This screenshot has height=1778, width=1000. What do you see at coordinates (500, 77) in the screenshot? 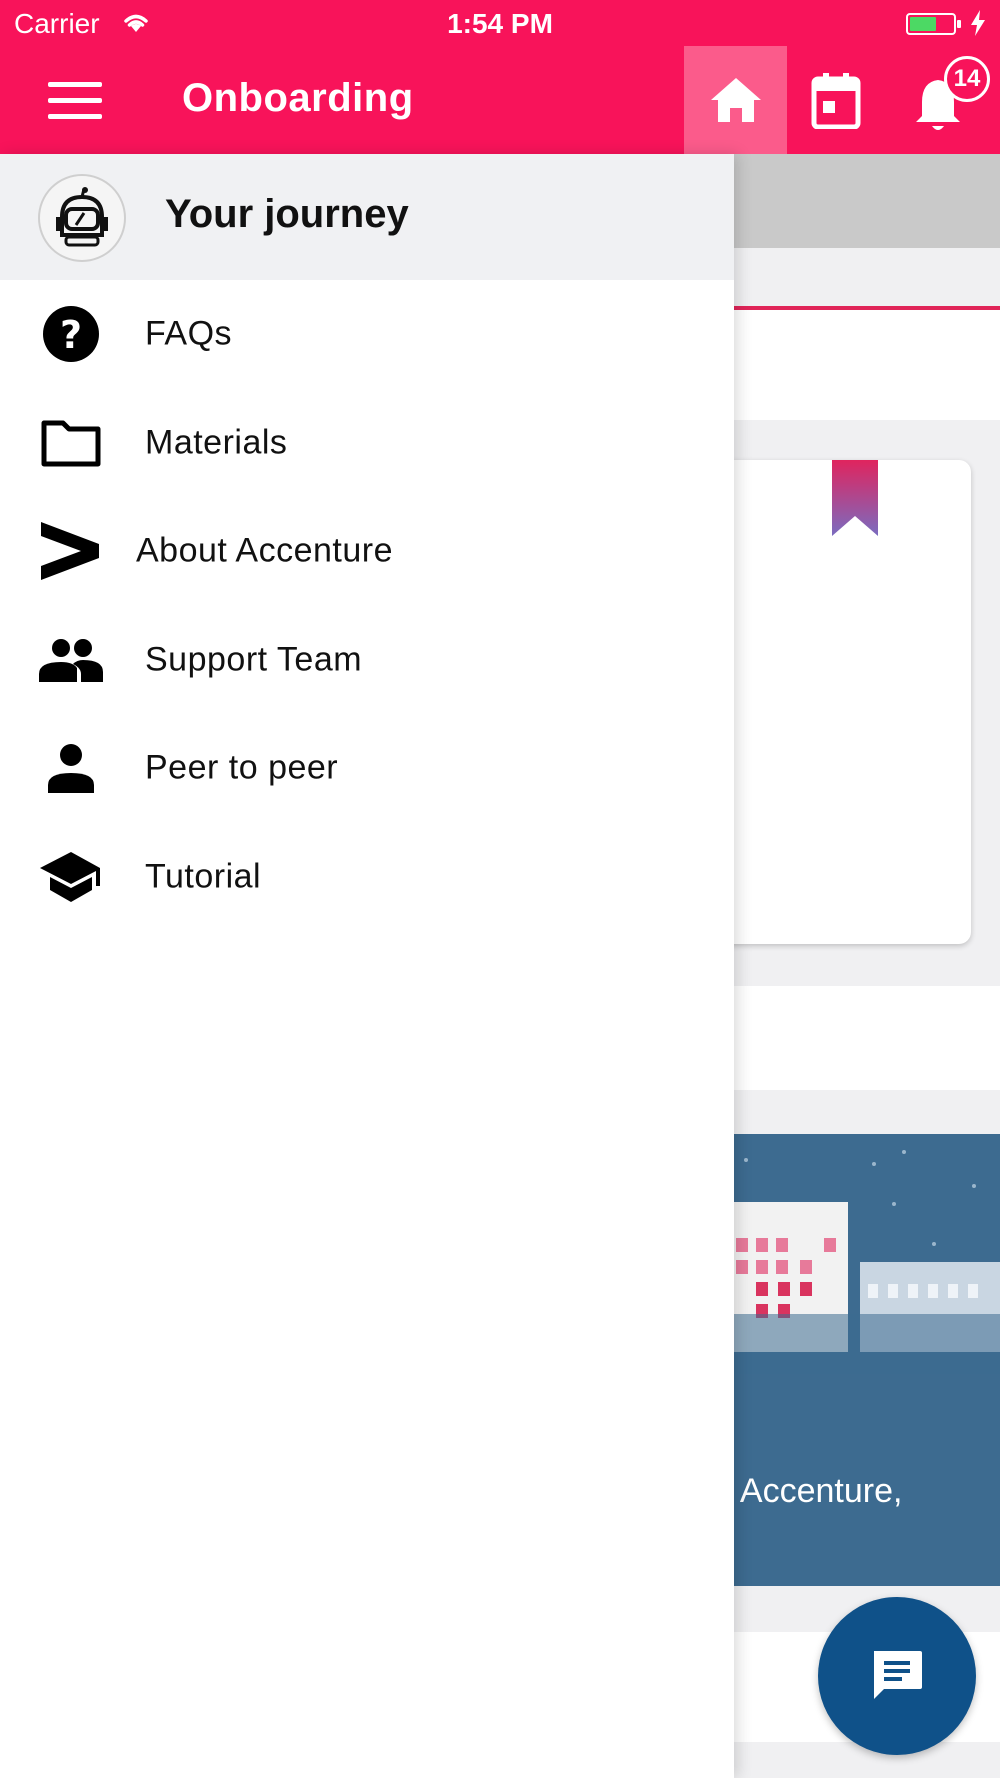
I see `app-header: Carrier 1:54 PM Onboarding 14` at bounding box center [500, 77].